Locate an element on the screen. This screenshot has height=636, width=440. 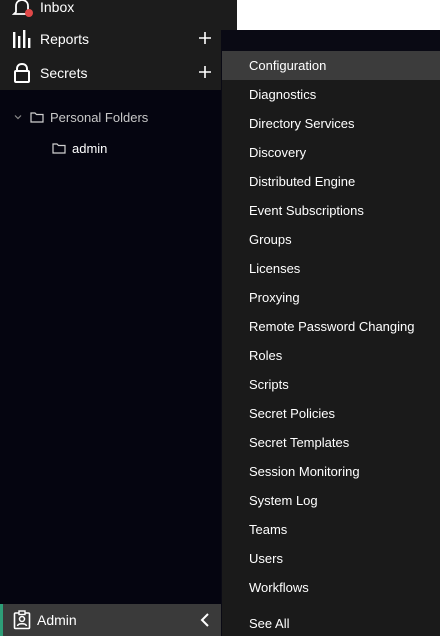
menu-item-groups: Groups is located at coordinates (331, 239).